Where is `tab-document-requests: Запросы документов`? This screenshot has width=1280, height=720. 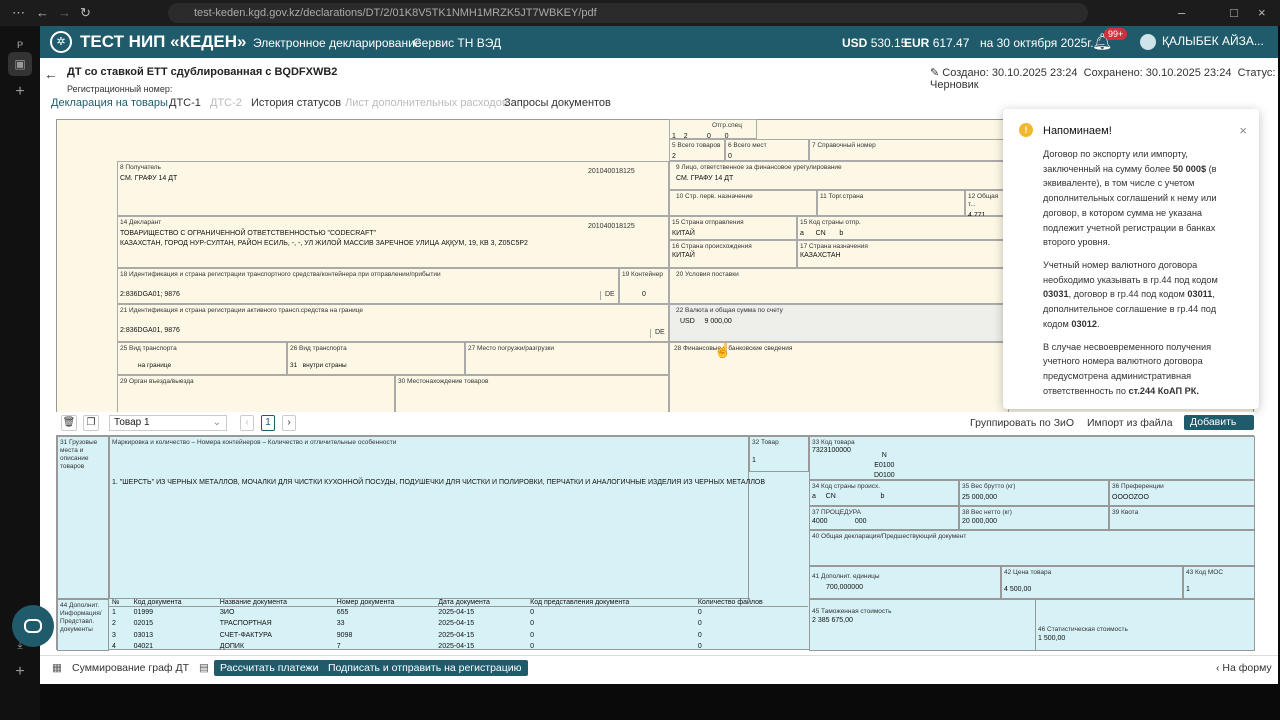
tab-document-requests: Запросы документов is located at coordinates (557, 103).